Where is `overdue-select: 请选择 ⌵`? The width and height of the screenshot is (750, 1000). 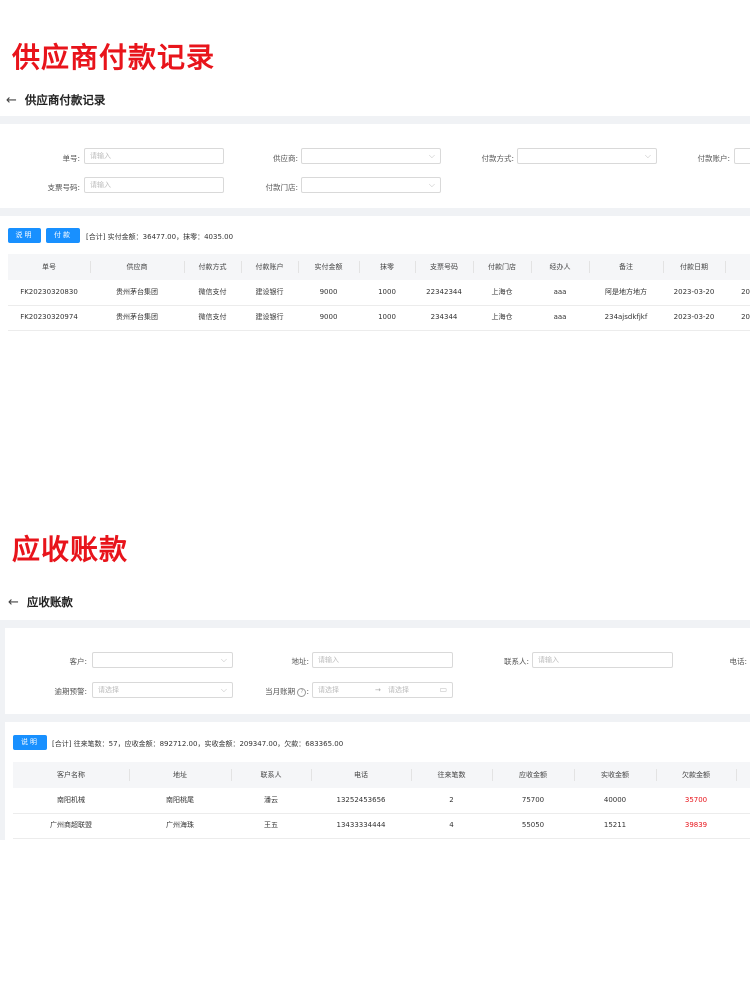 overdue-select: 请选择 ⌵ is located at coordinates (162, 690).